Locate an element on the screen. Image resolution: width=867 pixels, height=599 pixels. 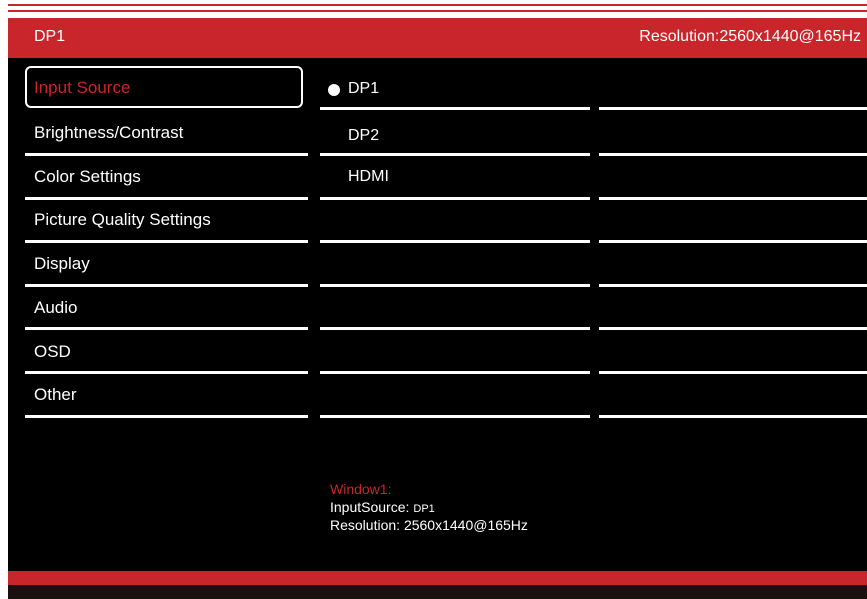
resolution-readout-value: 2560x1440@165Hz is located at coordinates (790, 36).